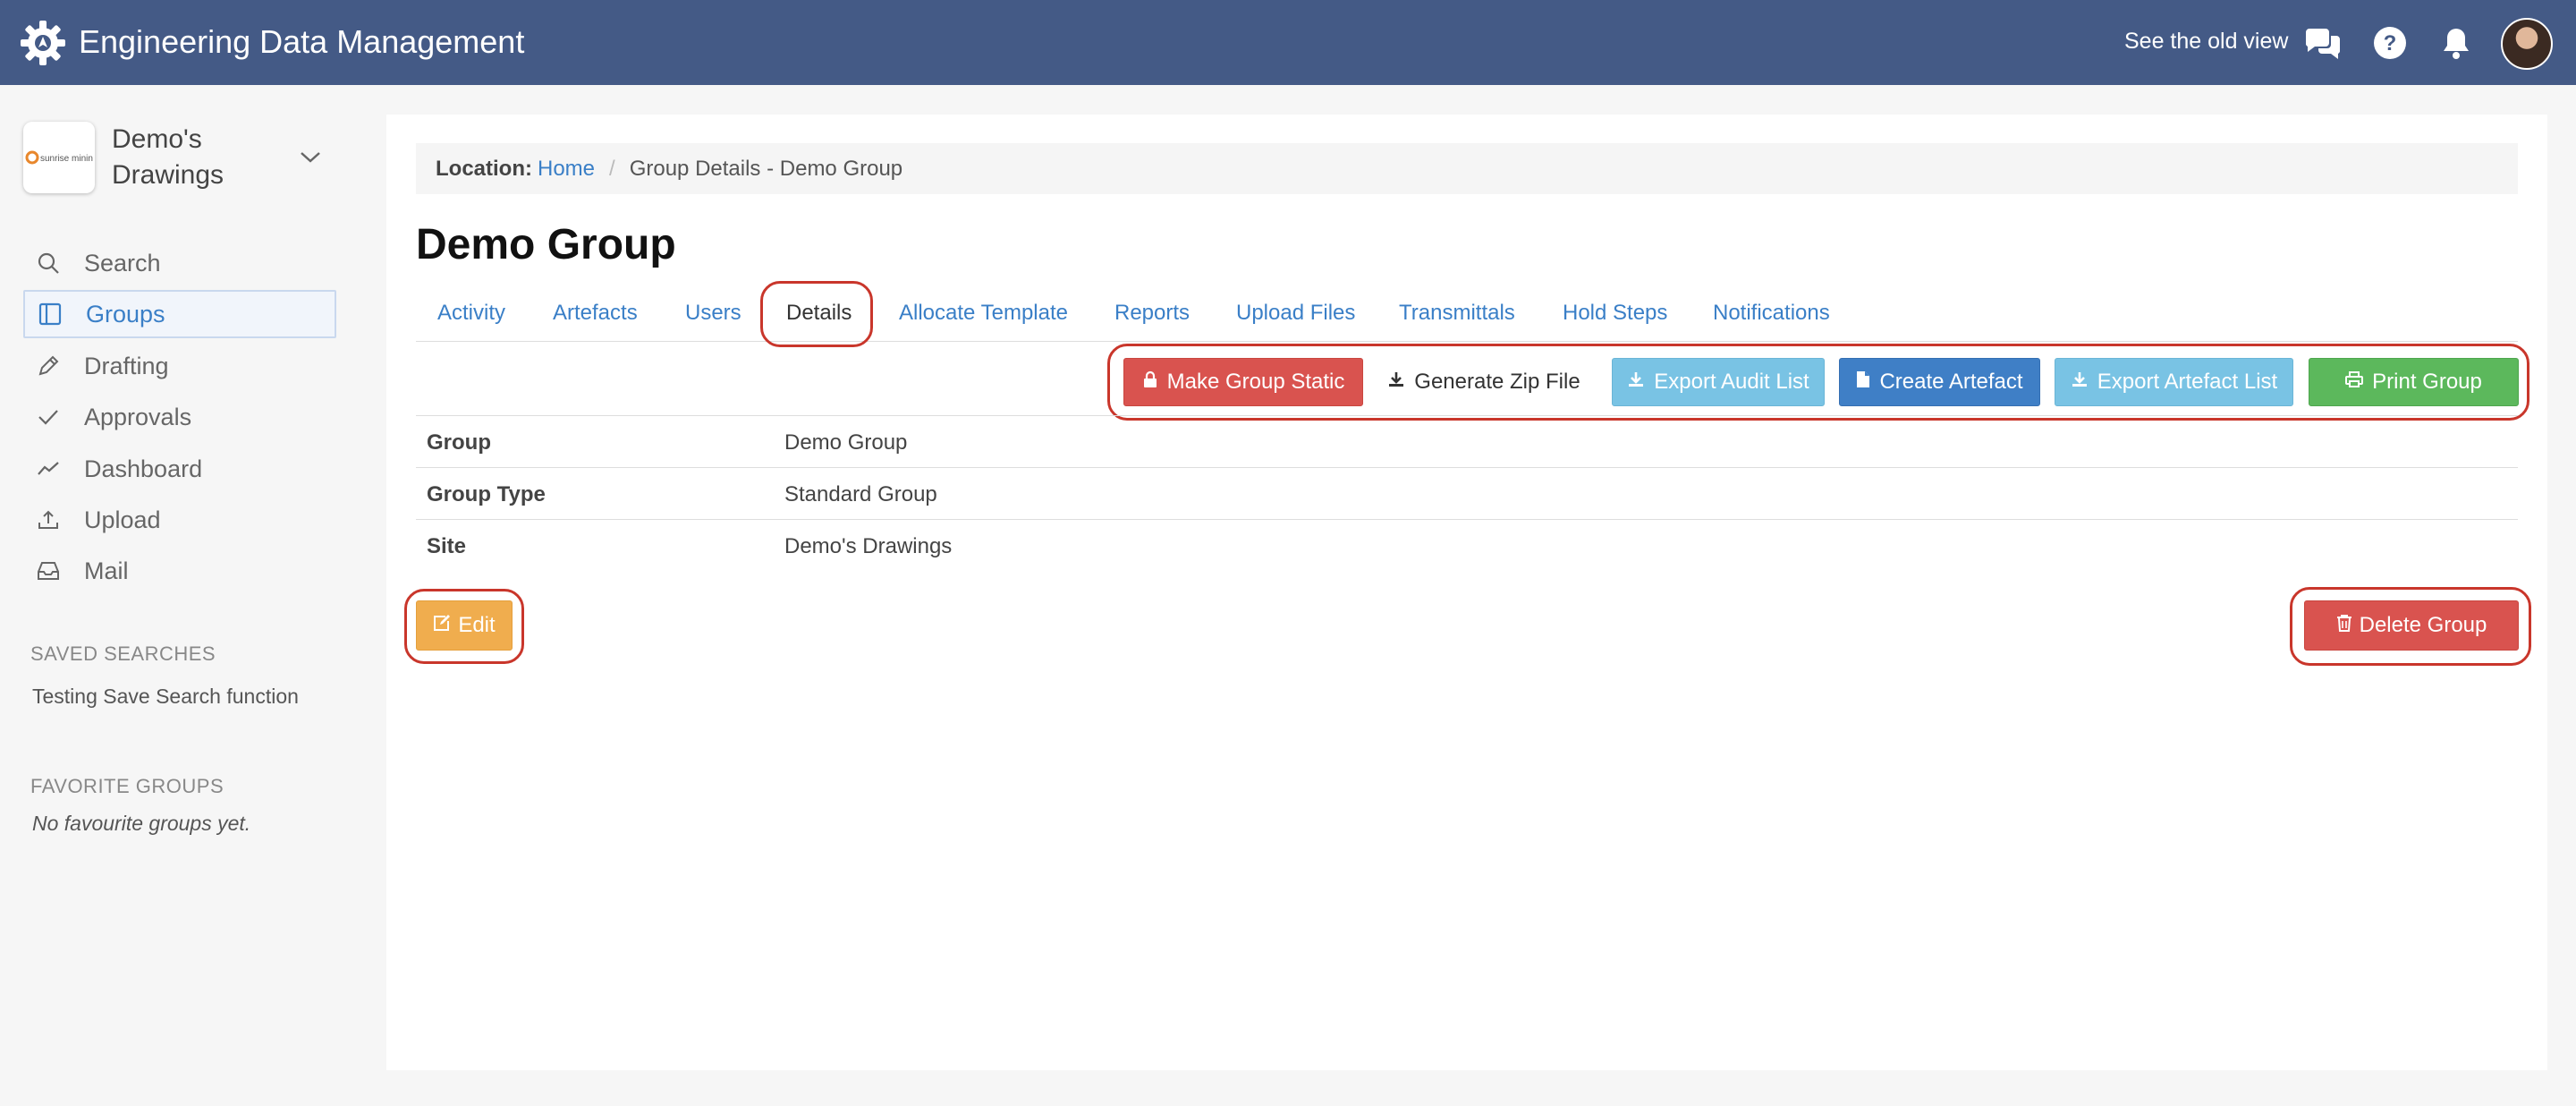 This screenshot has height=1106, width=2576. I want to click on groups-icon, so click(50, 314).